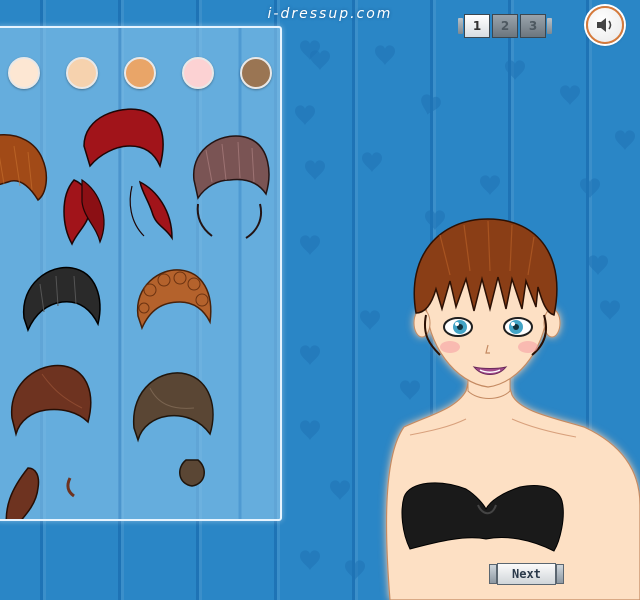  What do you see at coordinates (25, 168) in the screenshot?
I see `hair-option-auburn-bob` at bounding box center [25, 168].